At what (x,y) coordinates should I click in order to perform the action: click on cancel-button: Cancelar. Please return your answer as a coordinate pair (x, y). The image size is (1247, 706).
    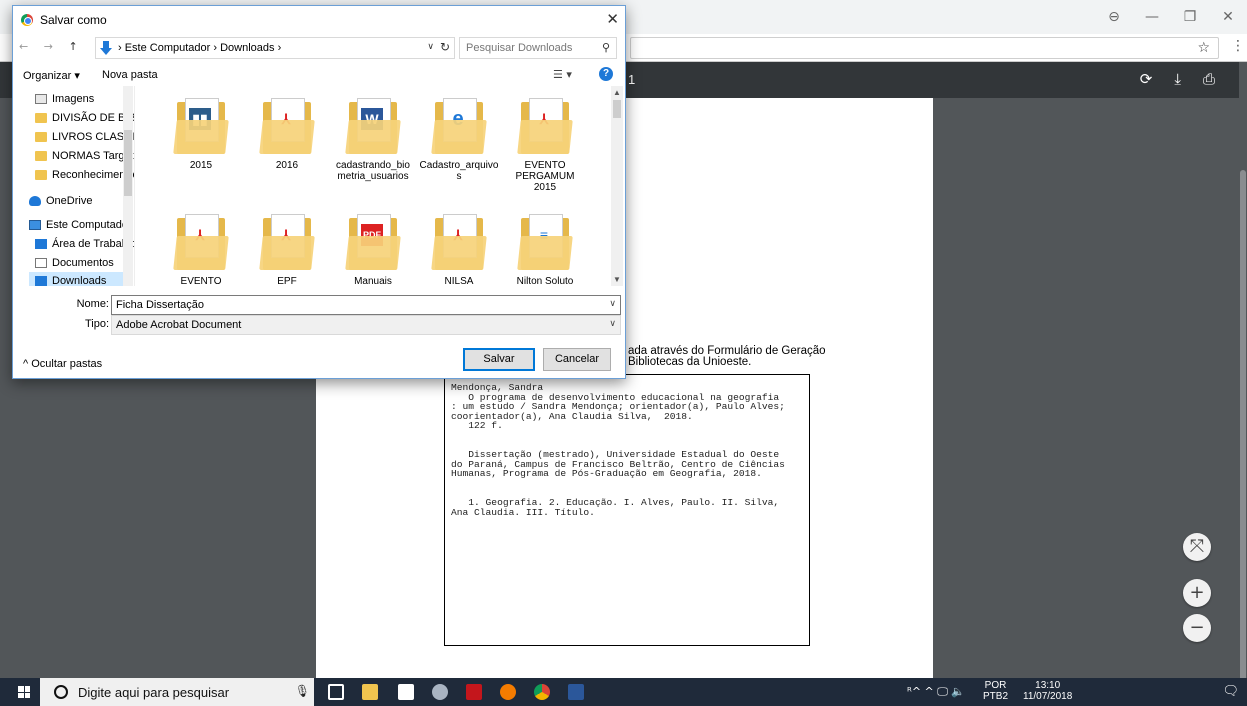
    Looking at the image, I should click on (577, 359).